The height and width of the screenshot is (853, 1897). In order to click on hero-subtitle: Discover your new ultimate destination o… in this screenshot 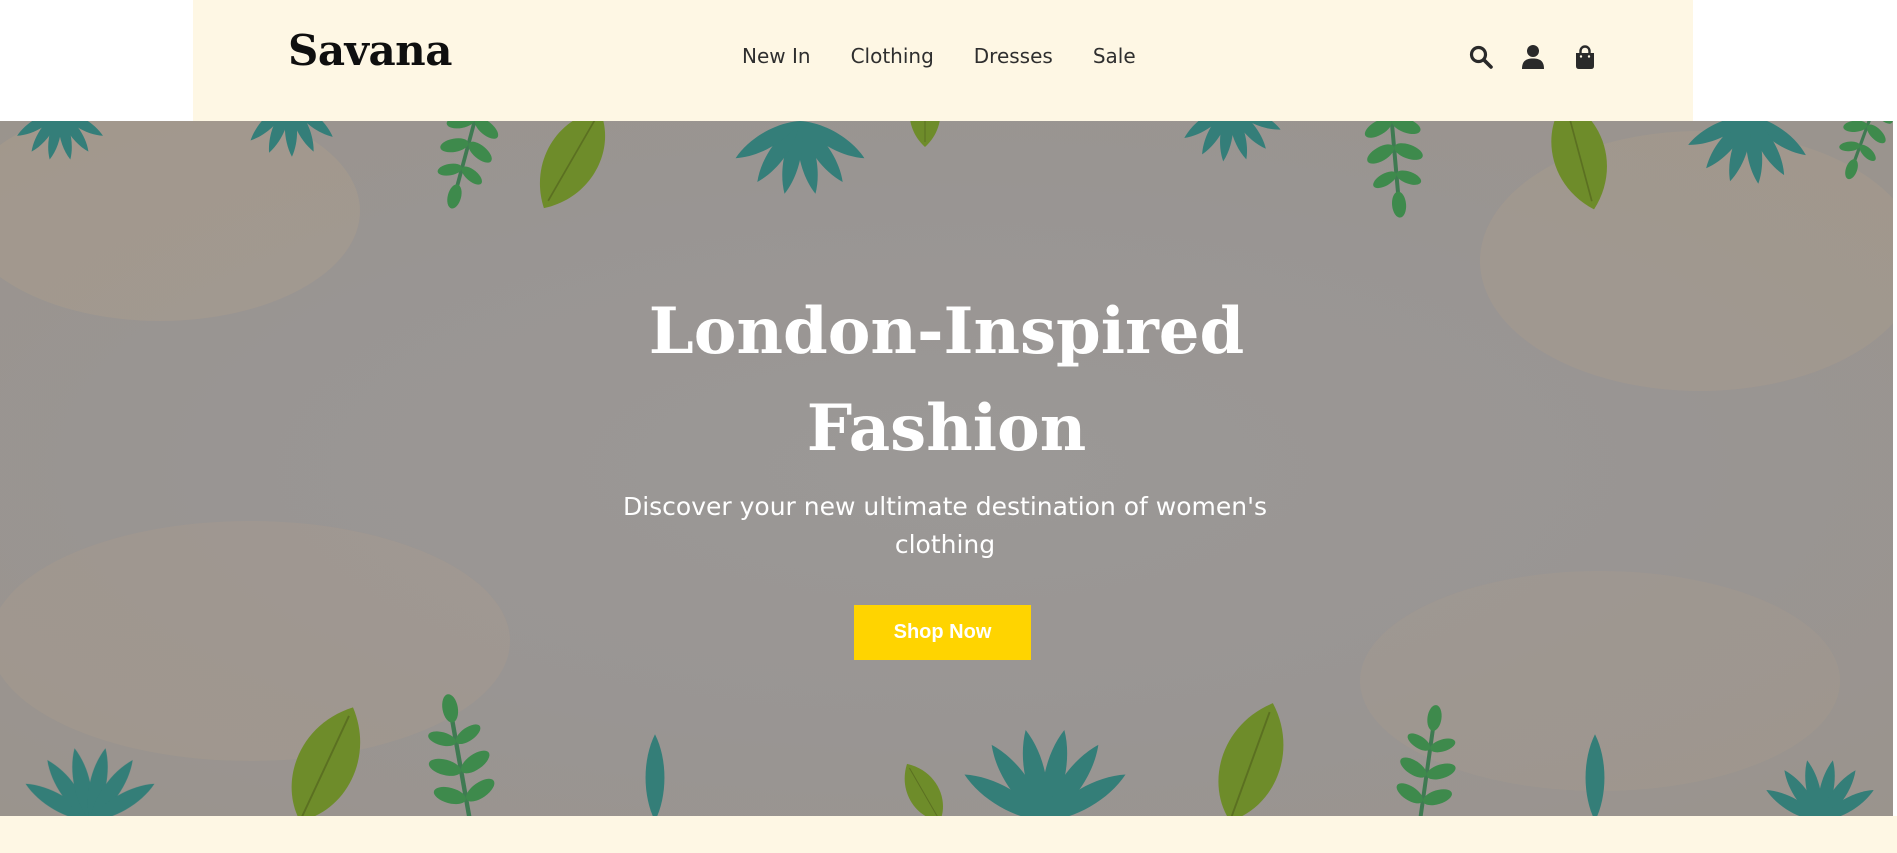, I will do `click(945, 525)`.